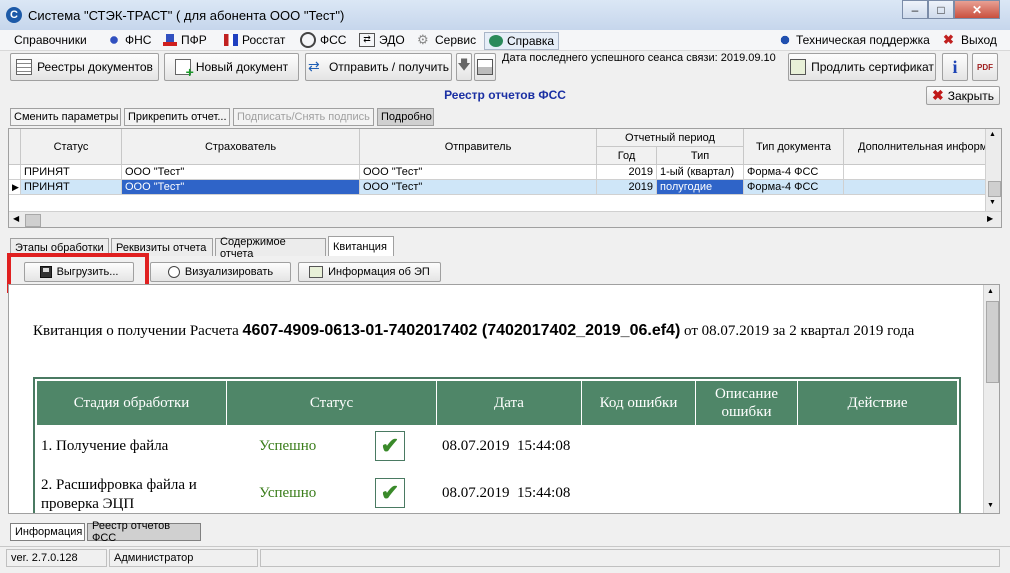 The height and width of the screenshot is (573, 1010). I want to click on fns-icon, so click(114, 40).